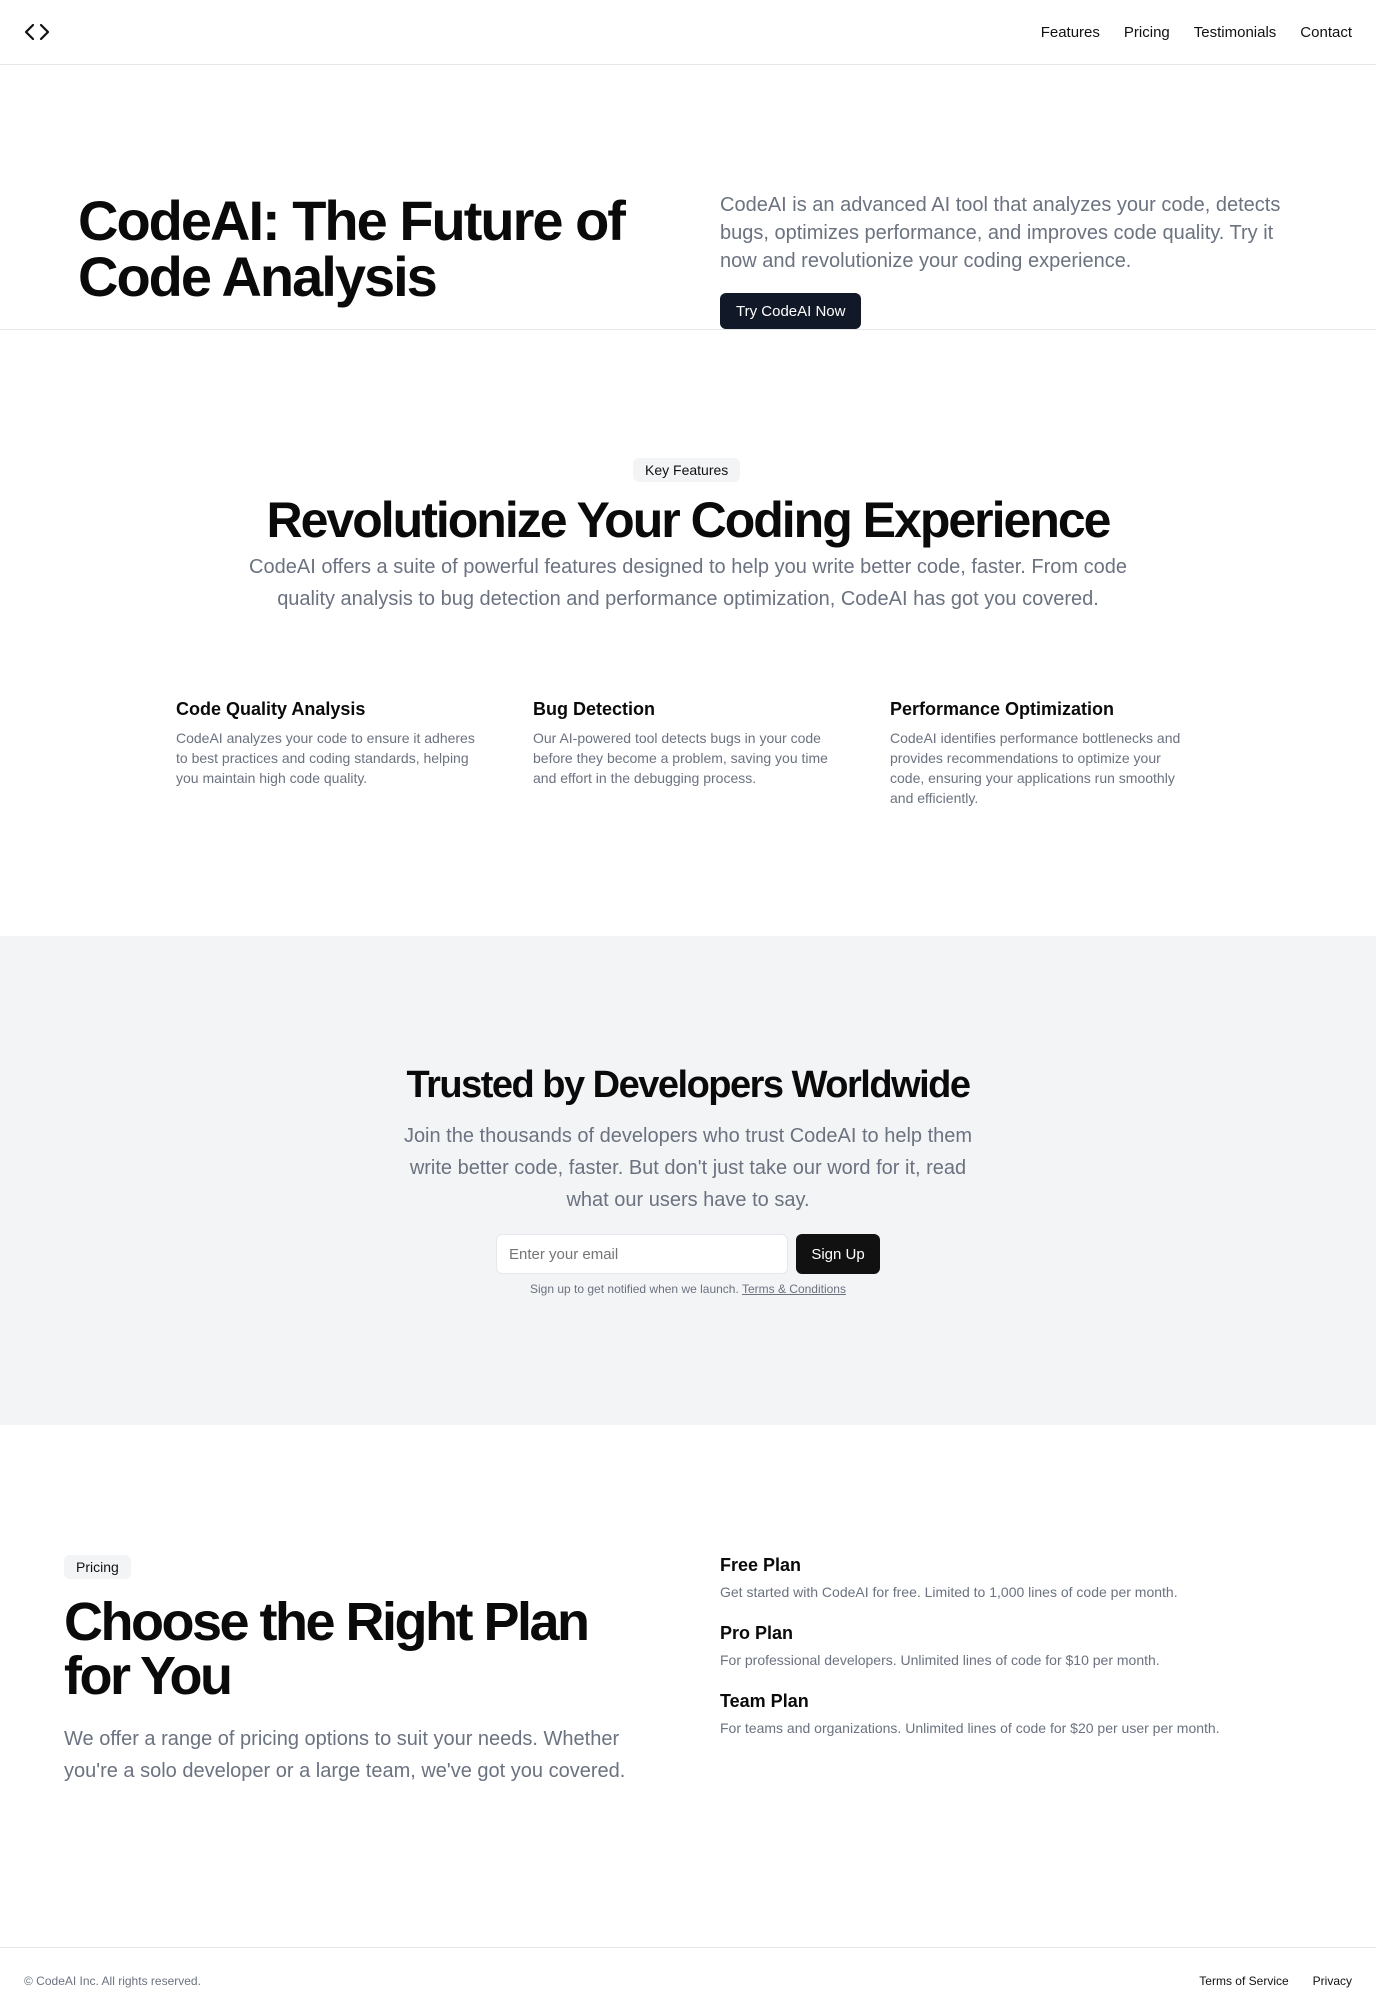 This screenshot has height=2013, width=1376. I want to click on site-header: Features Pricing Testimonials Contact, so click(688, 32).